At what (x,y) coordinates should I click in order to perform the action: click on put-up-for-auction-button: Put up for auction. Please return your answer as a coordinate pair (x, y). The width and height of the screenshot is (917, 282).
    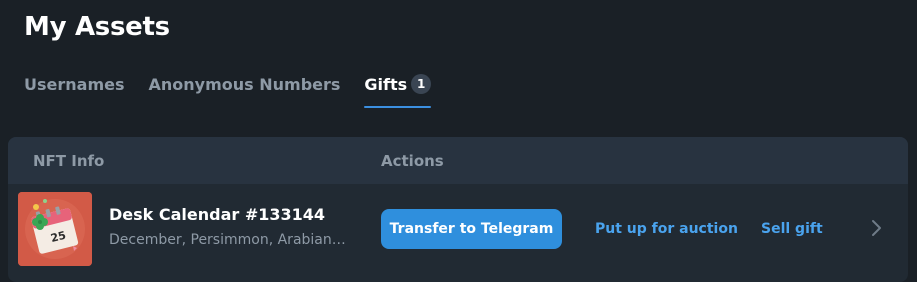
    Looking at the image, I should click on (666, 229).